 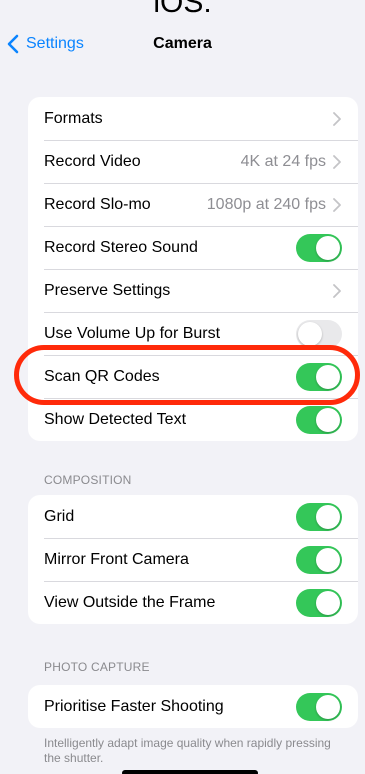 I want to click on scan-qr-codes-toggle, so click(x=319, y=376).